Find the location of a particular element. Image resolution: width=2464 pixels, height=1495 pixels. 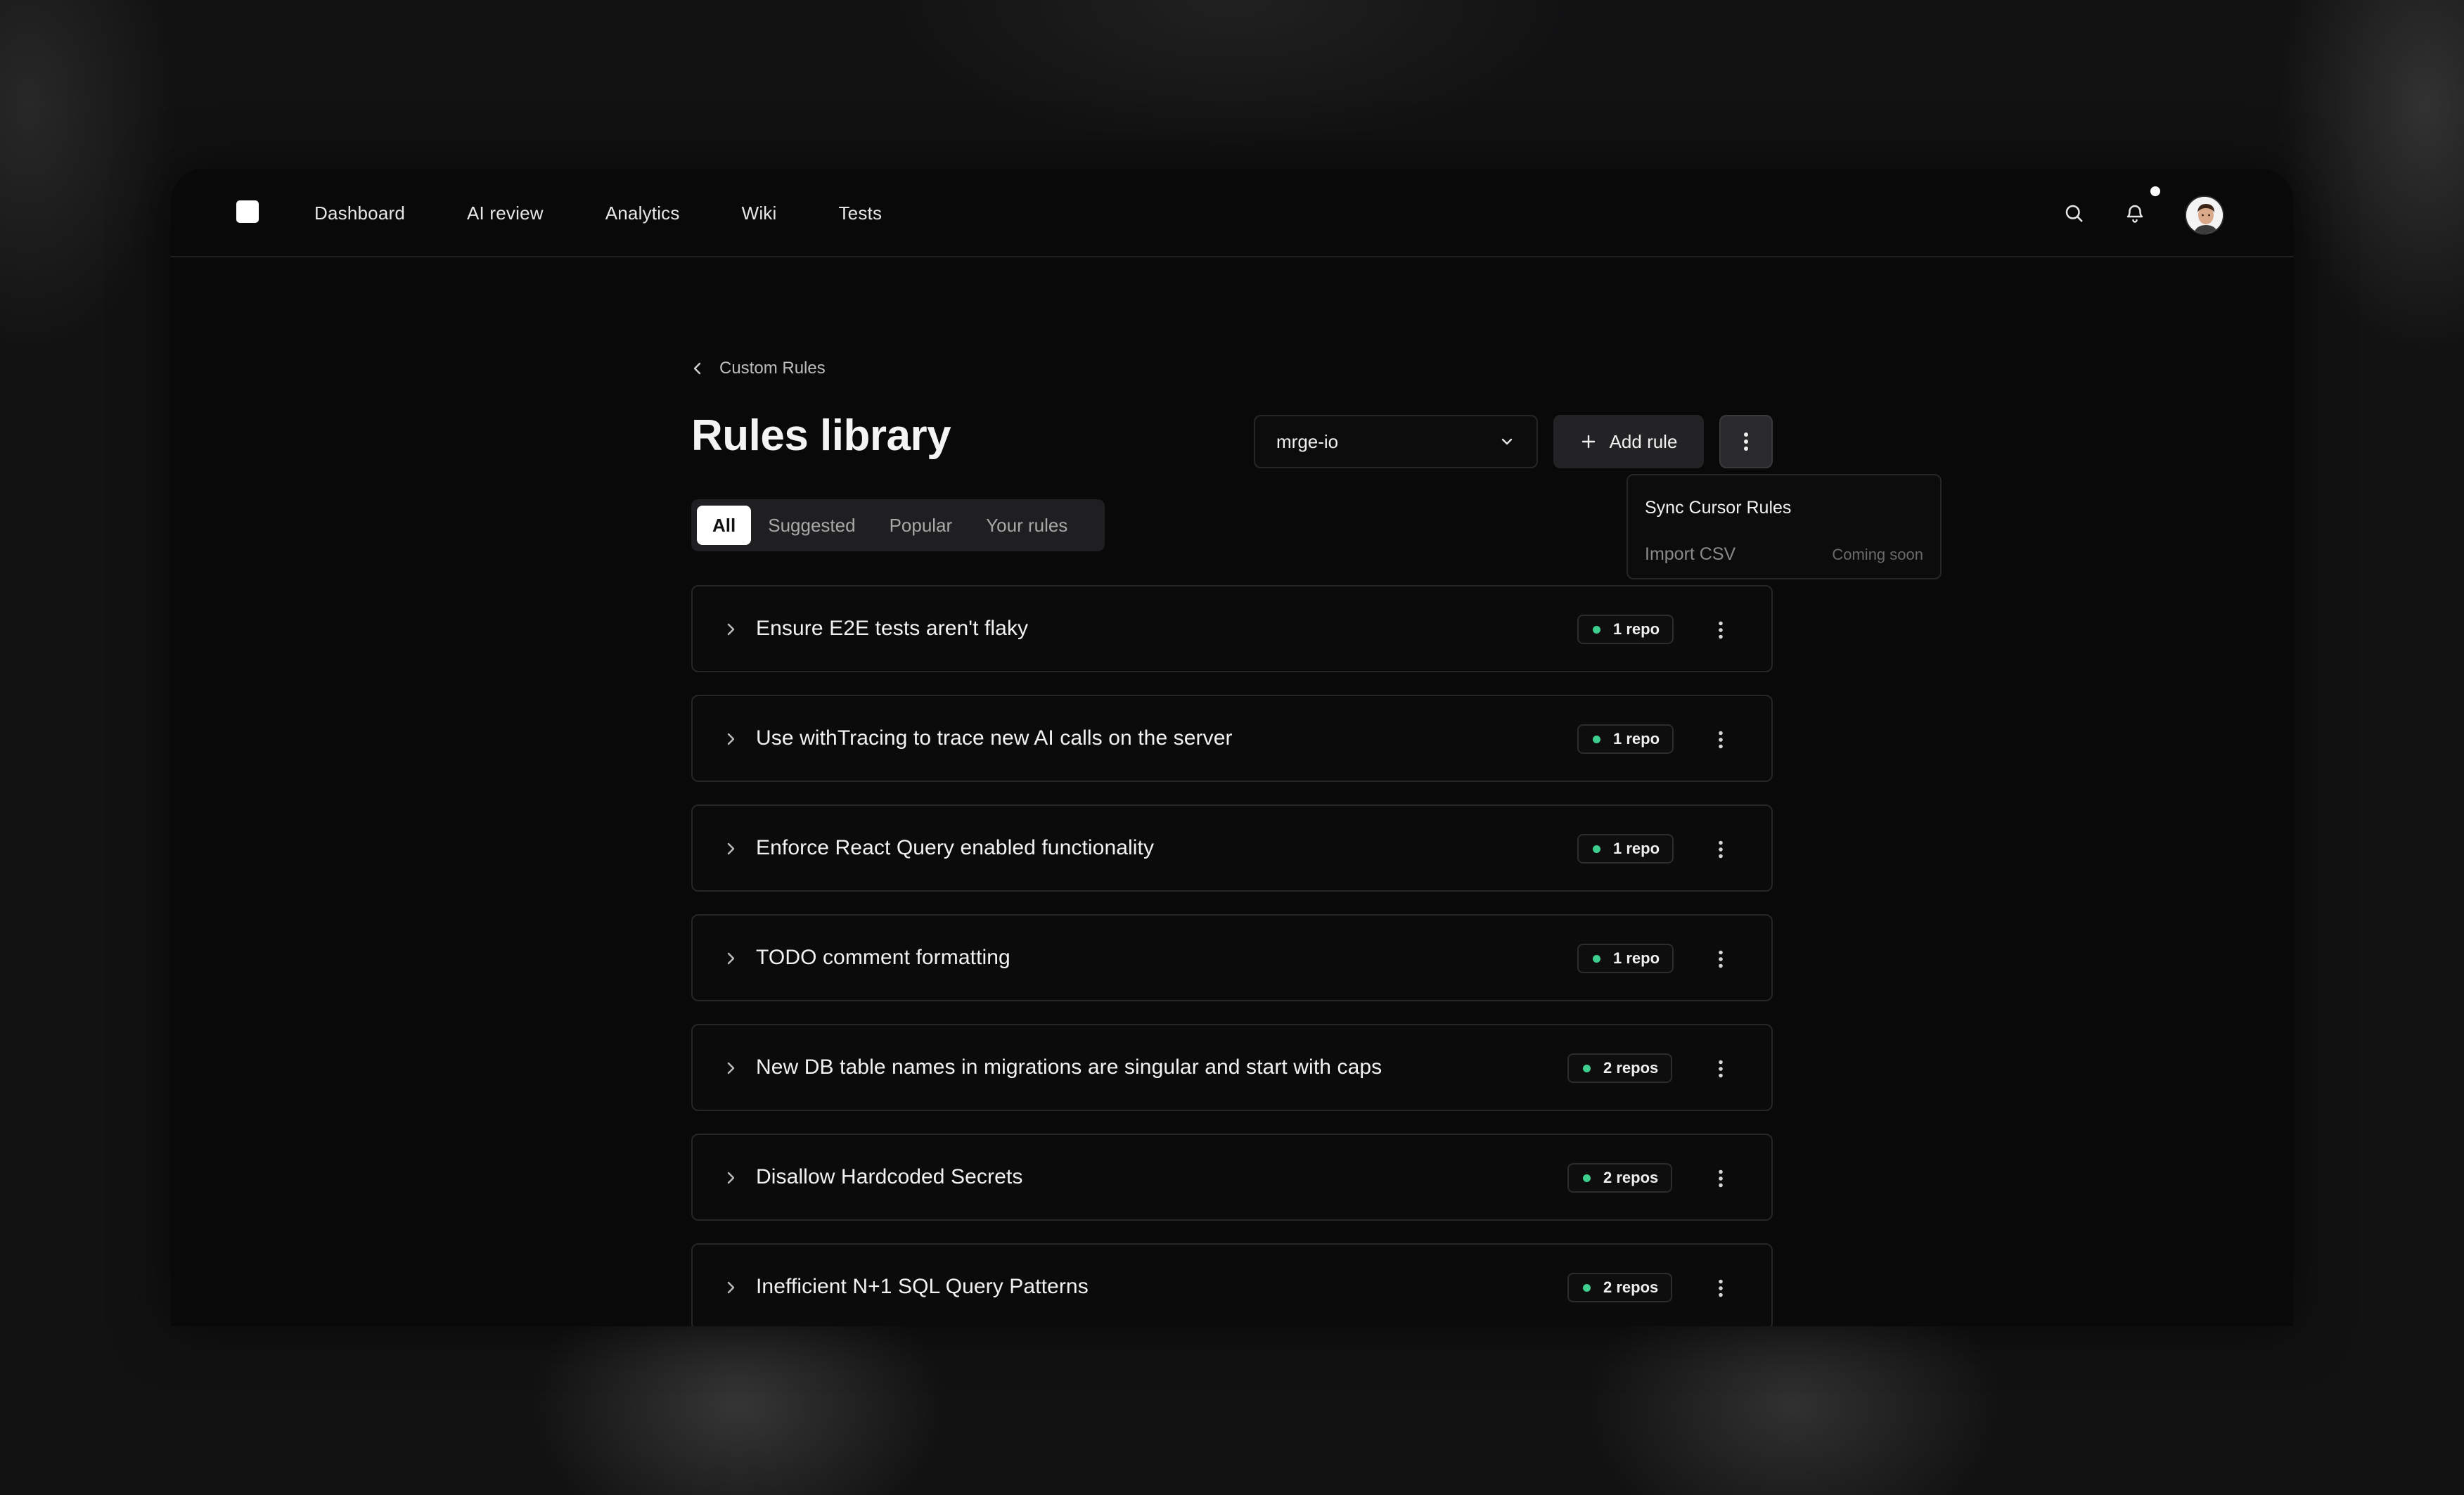

nav-item-analytics: Analytics is located at coordinates (642, 214).